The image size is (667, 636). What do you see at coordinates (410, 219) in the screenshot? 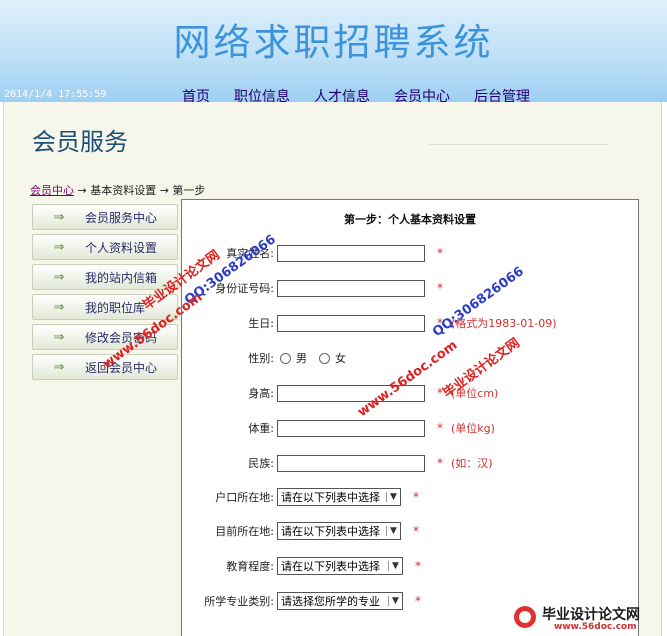
I see `form-heading: 第一步：个人基本资料设置` at bounding box center [410, 219].